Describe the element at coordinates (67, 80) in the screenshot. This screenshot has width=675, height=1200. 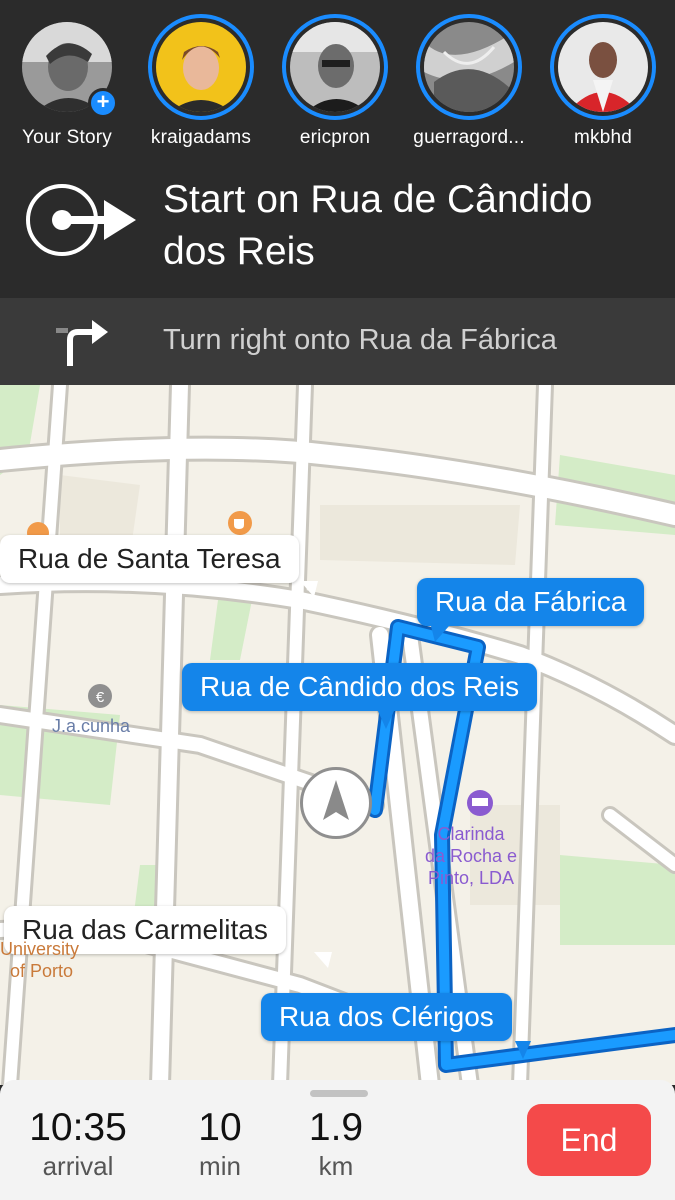
I see `story-your-story: + Your Story` at that location.